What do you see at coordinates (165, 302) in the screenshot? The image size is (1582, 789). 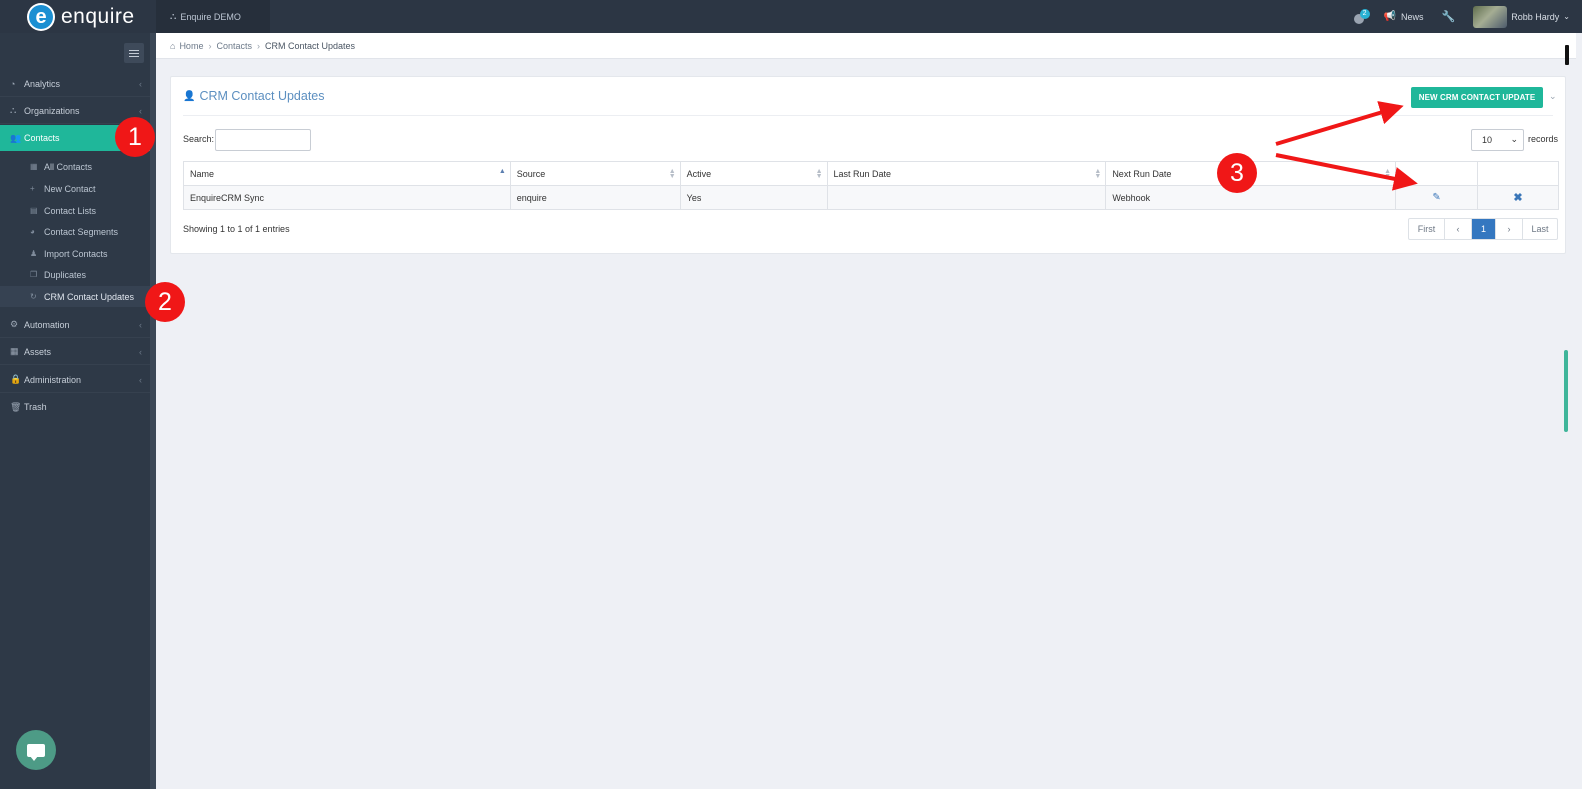 I see `annotation-marker-2: 2` at bounding box center [165, 302].